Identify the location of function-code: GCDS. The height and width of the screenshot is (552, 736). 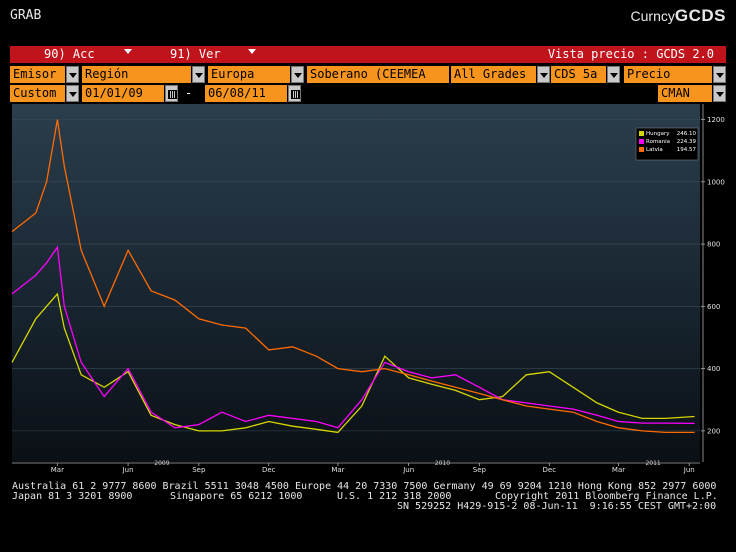
(700, 15).